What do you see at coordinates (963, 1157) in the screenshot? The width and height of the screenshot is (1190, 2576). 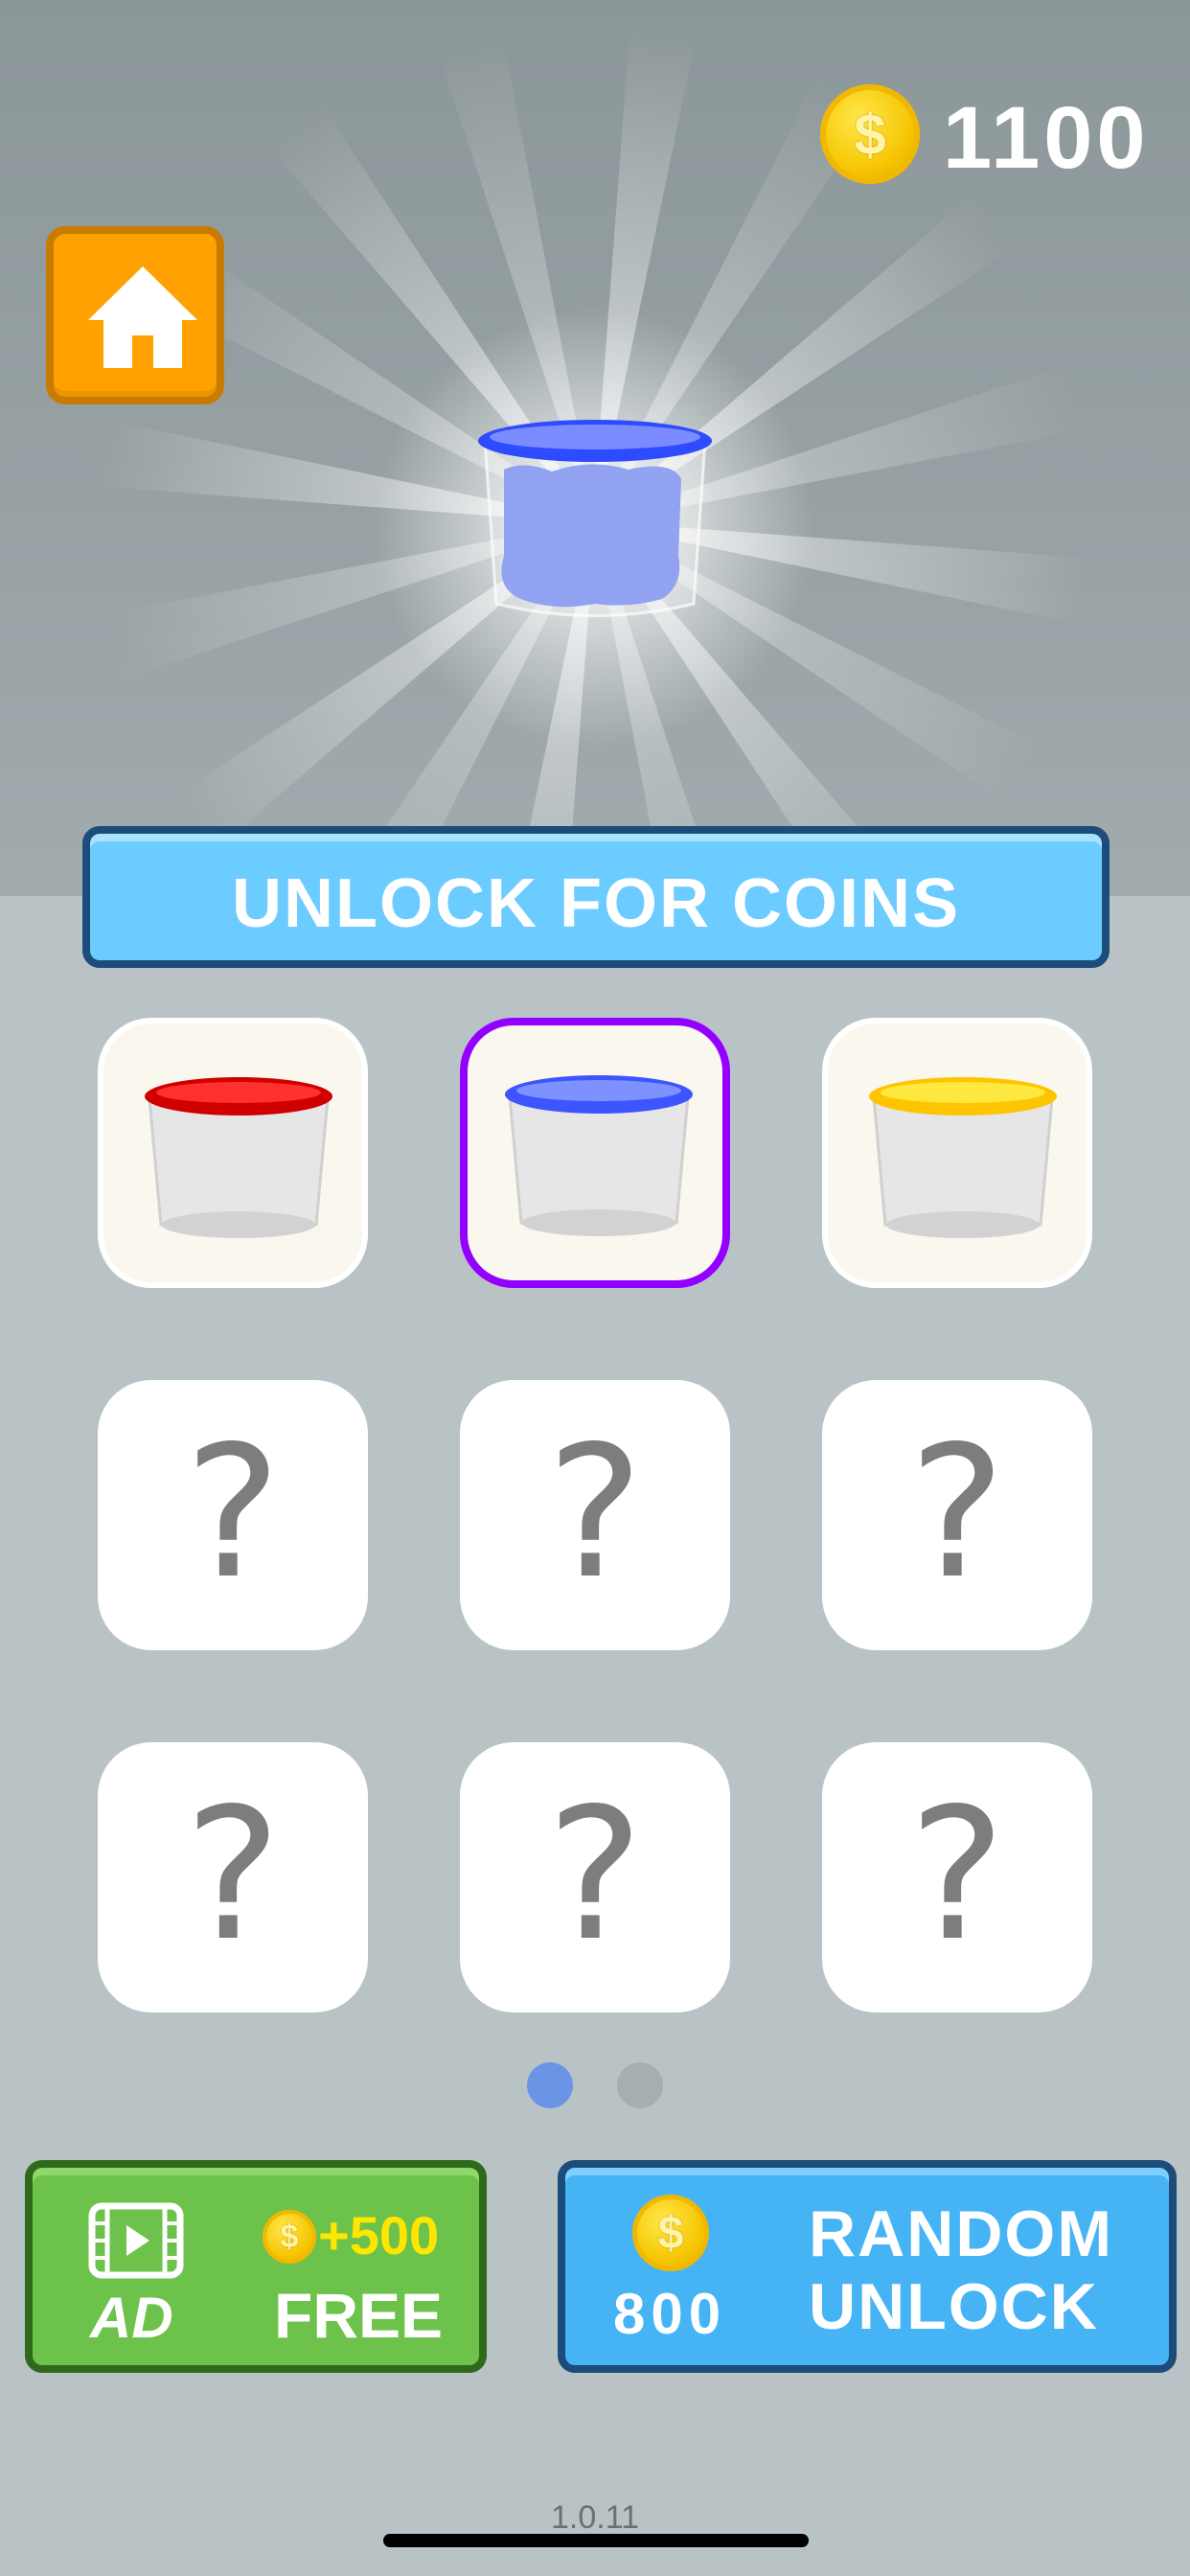 I see `yellow-jar-icon` at bounding box center [963, 1157].